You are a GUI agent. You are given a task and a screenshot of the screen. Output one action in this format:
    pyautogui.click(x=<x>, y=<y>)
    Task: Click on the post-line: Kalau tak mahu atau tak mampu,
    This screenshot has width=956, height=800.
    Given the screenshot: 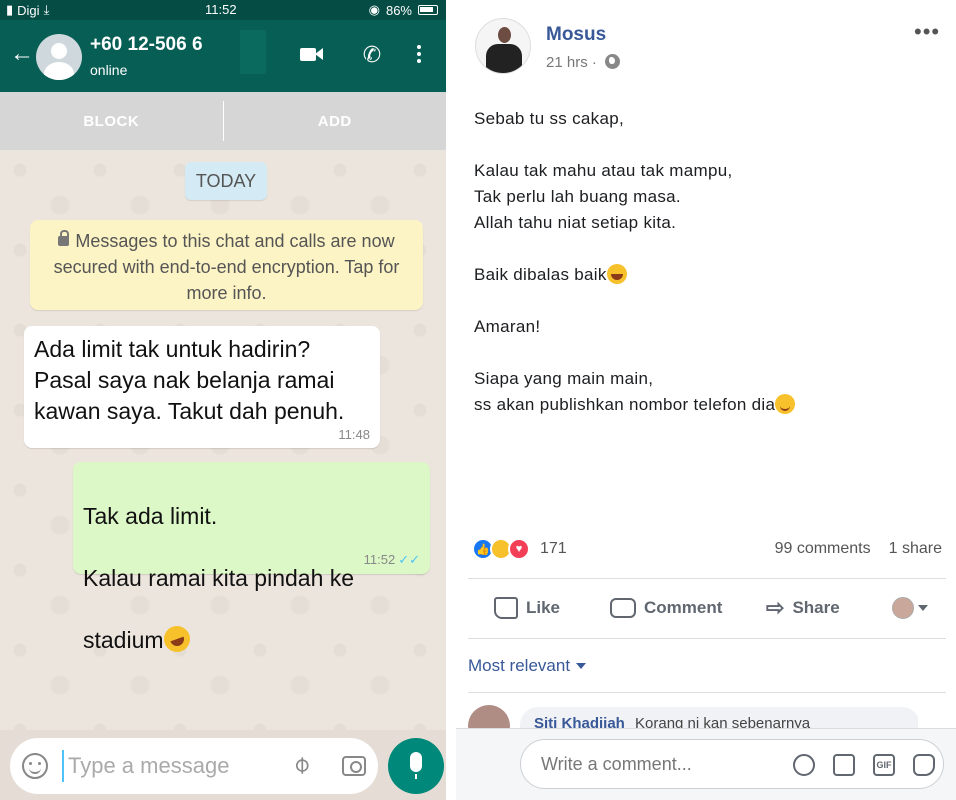 What is the action you would take?
    pyautogui.click(x=603, y=170)
    